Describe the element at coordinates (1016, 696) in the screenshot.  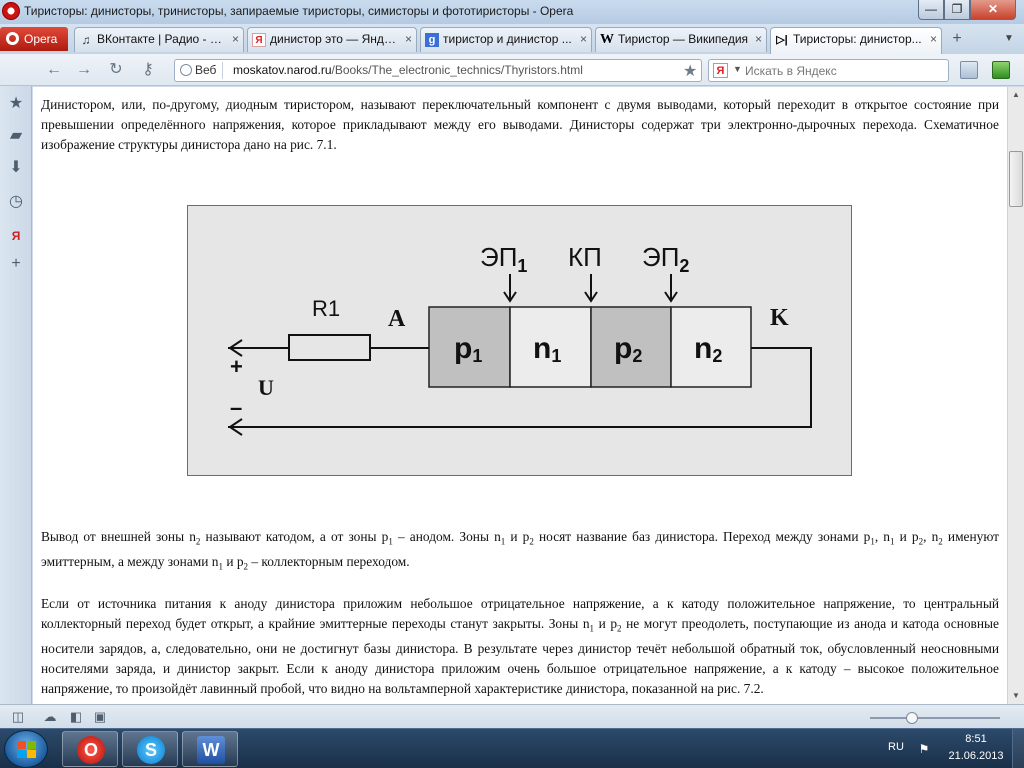
I see `scroll-down-icon: ▼` at that location.